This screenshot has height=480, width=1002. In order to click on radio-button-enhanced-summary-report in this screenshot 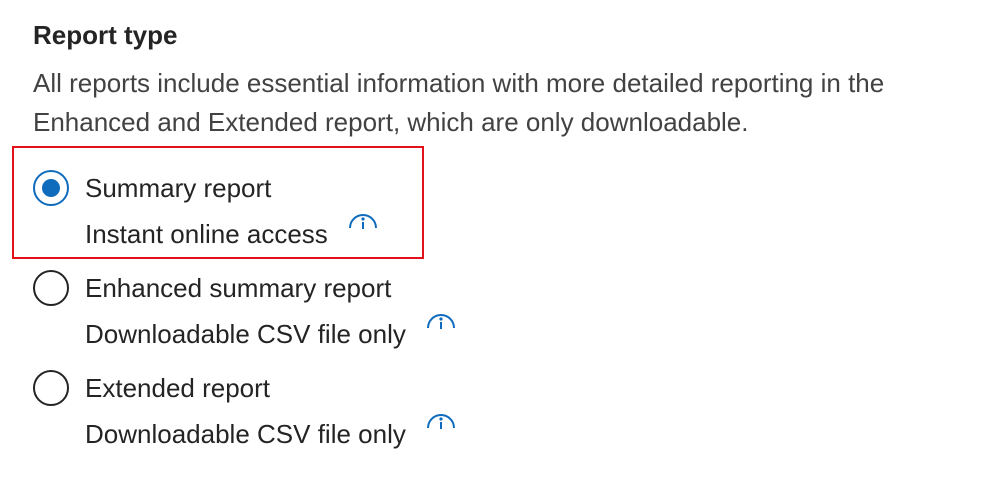, I will do `click(51, 288)`.